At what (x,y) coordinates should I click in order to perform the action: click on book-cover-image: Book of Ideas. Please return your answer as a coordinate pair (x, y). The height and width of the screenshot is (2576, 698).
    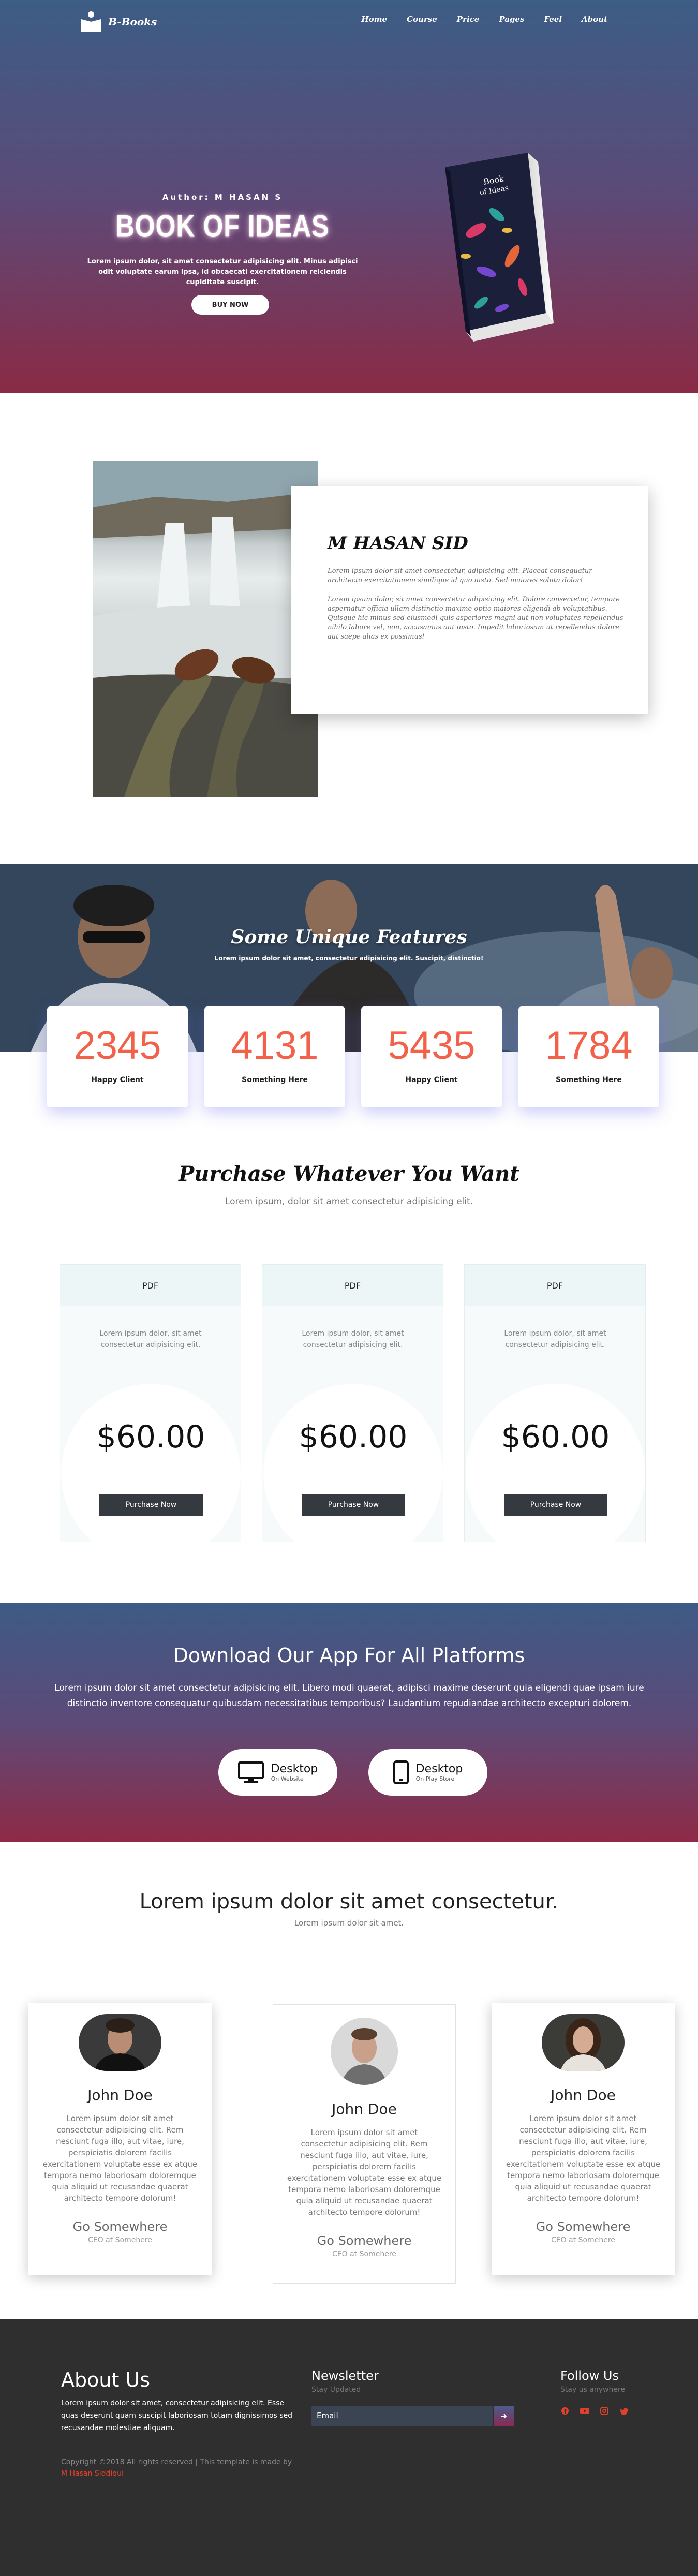
    Looking at the image, I should click on (499, 247).